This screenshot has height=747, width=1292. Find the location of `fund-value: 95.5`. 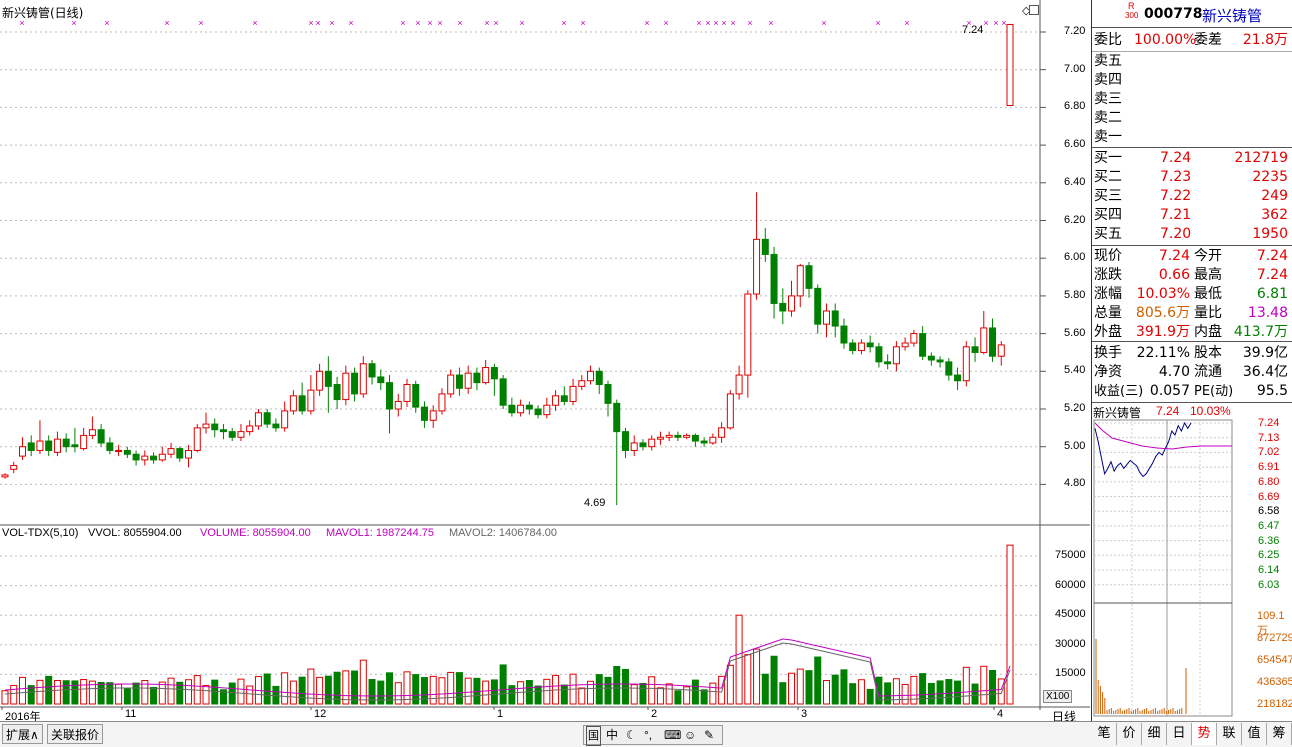

fund-value: 95.5 is located at coordinates (1272, 391).